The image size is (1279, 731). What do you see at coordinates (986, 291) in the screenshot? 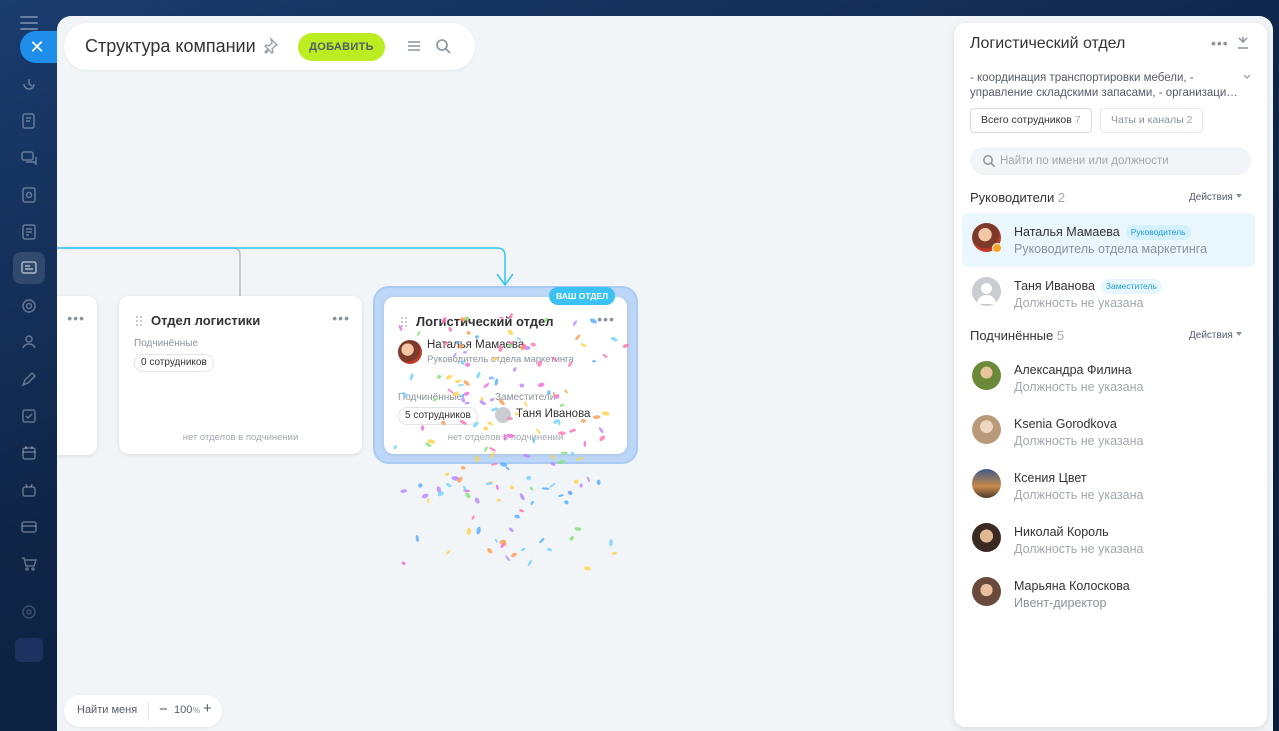
I see `avatar-placeholder-icon` at bounding box center [986, 291].